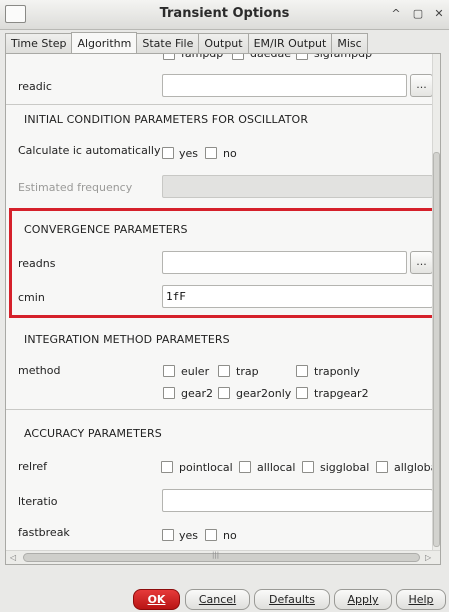  Describe the element at coordinates (169, 371) in the screenshot. I see `method-euler-checkbox` at that location.